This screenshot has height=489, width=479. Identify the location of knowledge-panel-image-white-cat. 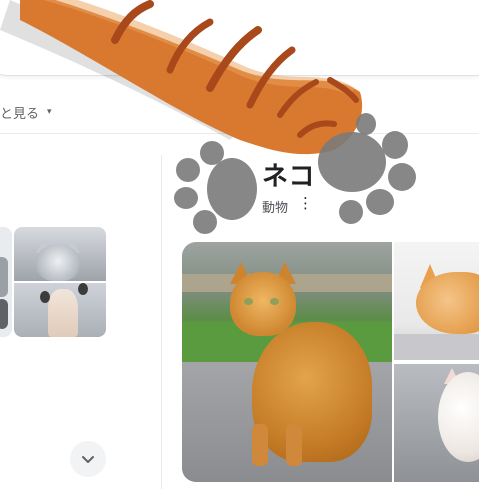
(436, 423).